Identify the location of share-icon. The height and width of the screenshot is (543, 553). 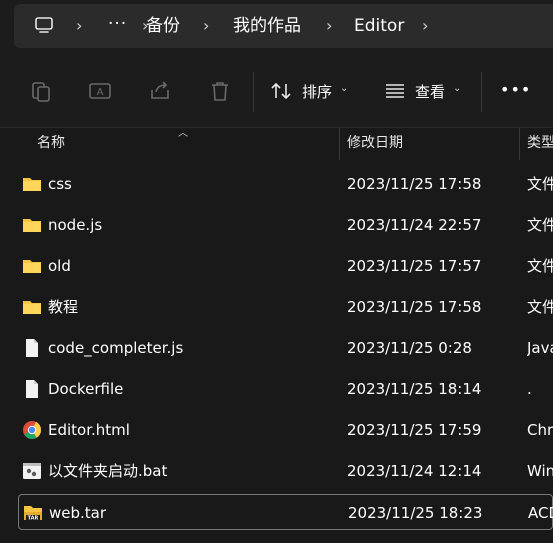
(160, 91).